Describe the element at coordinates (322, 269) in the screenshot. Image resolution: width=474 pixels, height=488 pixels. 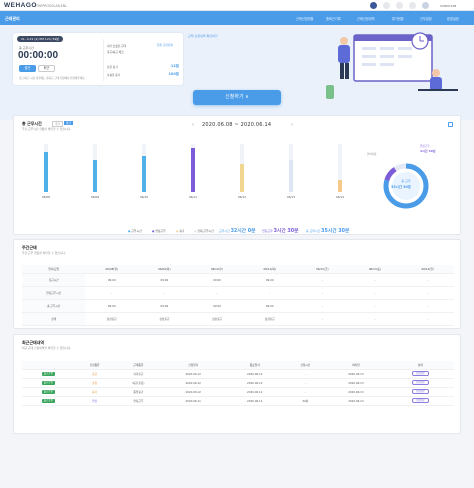
I see `column-header: 06/12(금)` at that location.